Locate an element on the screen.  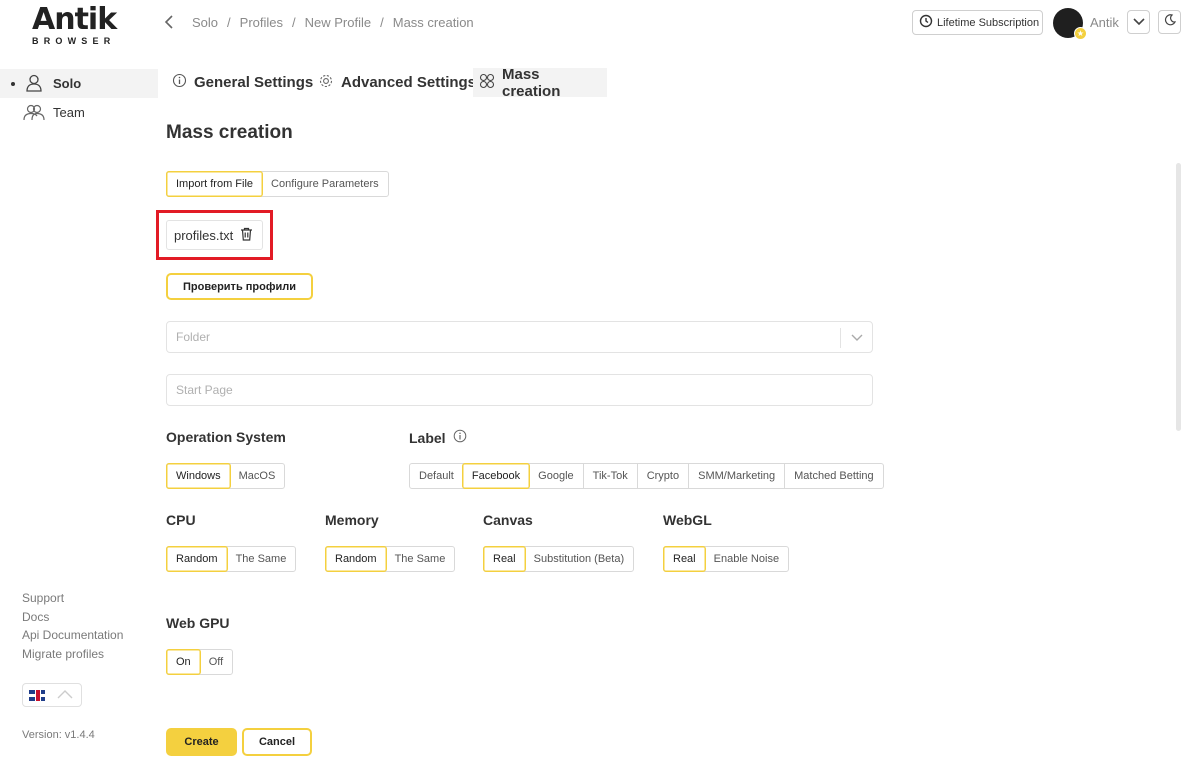
moon-icon is located at coordinates (1170, 22).